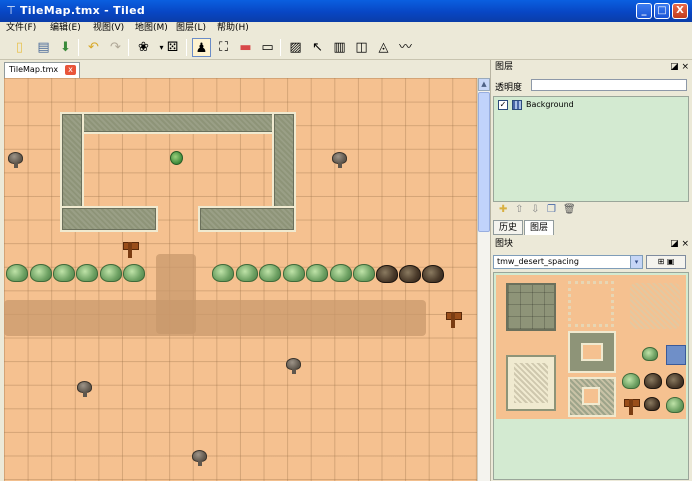 The width and height of the screenshot is (692, 481). What do you see at coordinates (539, 227) in the screenshot?
I see `tab-layers: 图层` at bounding box center [539, 227].